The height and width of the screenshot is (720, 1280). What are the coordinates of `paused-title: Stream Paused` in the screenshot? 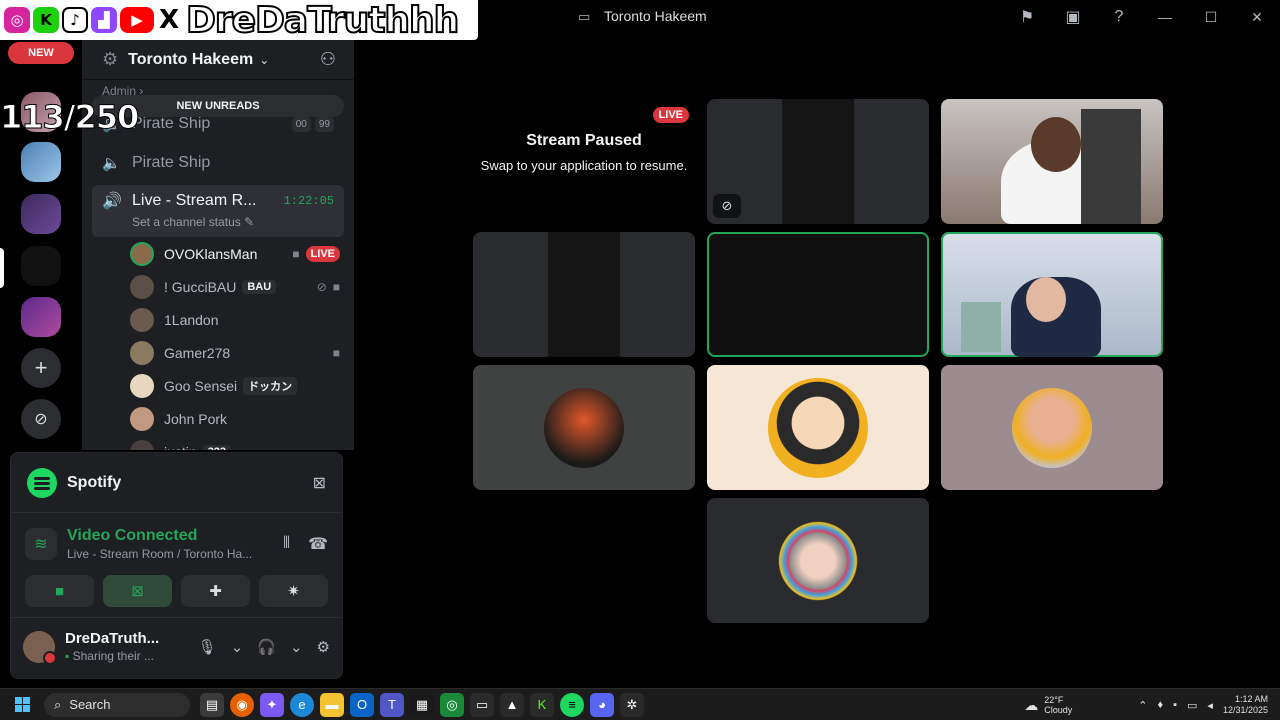 It's located at (584, 140).